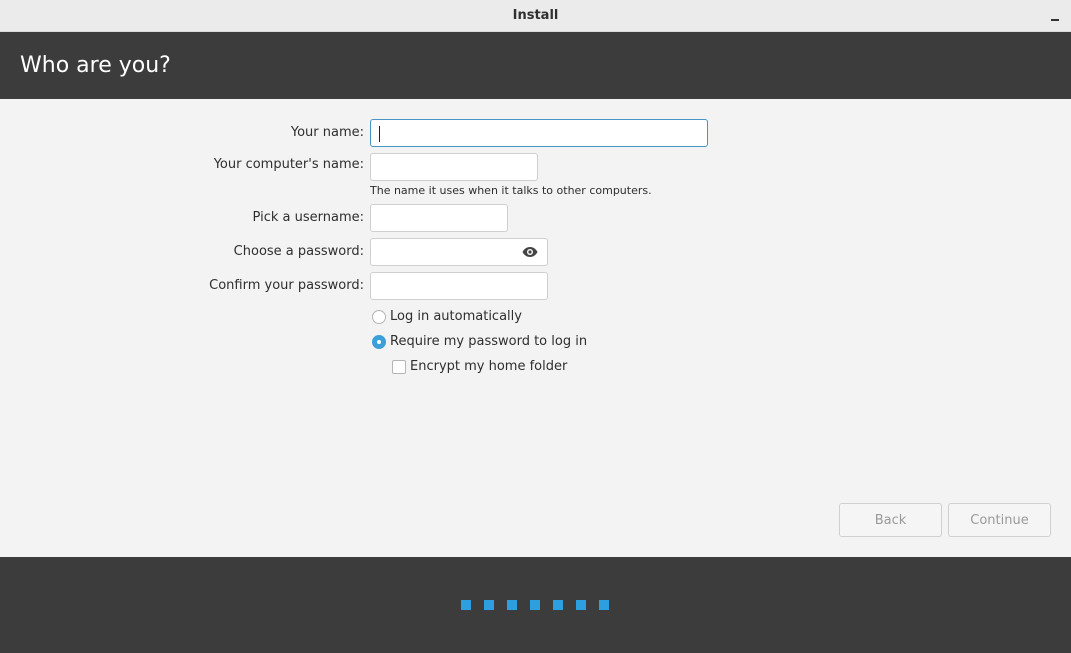 This screenshot has width=1071, height=653. What do you see at coordinates (999, 520) in the screenshot?
I see `continue-button: Continue` at bounding box center [999, 520].